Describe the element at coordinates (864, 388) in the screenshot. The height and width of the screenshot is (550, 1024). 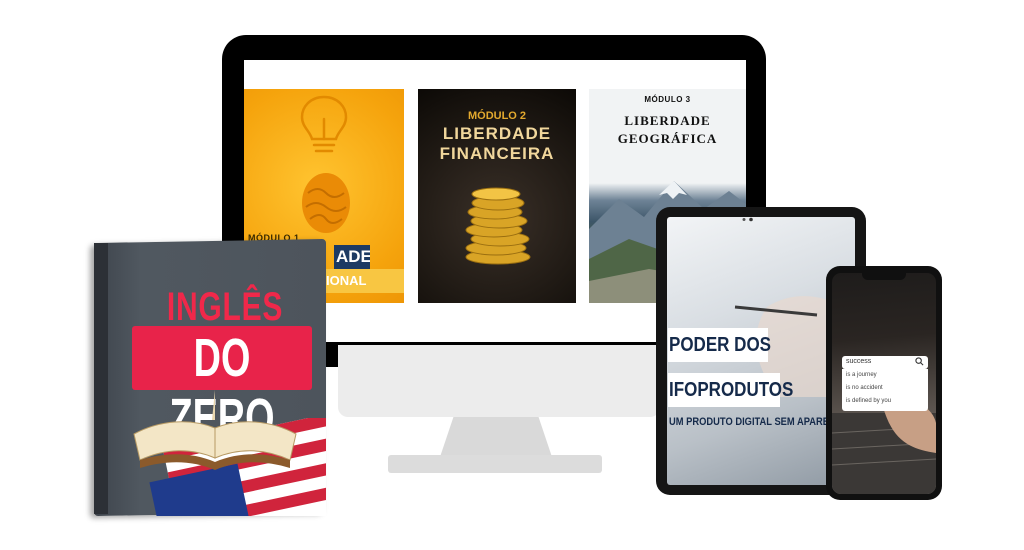
I see `phone-suggestion-item: is no accident` at that location.